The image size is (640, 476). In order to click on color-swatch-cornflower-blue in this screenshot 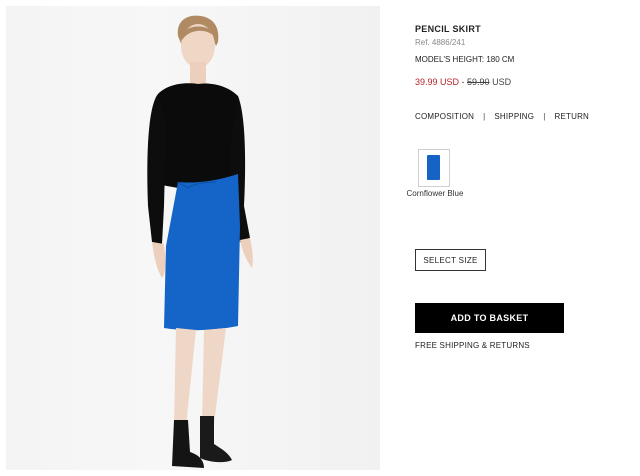, I will do `click(434, 168)`.